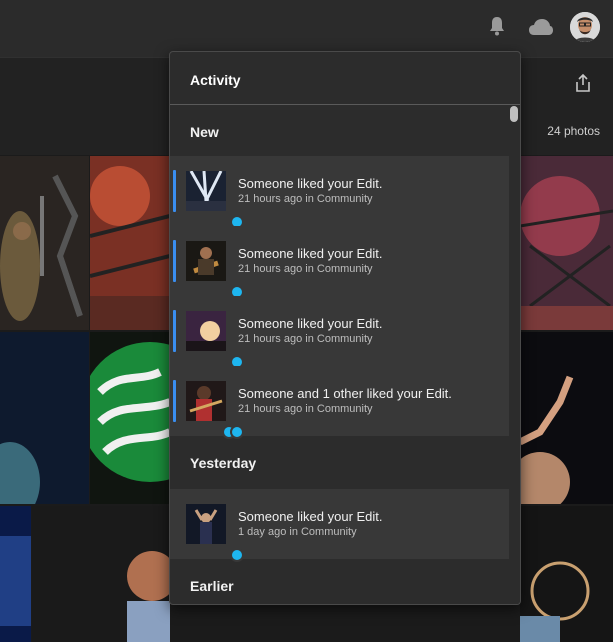  What do you see at coordinates (585, 27) in the screenshot?
I see `avatar` at bounding box center [585, 27].